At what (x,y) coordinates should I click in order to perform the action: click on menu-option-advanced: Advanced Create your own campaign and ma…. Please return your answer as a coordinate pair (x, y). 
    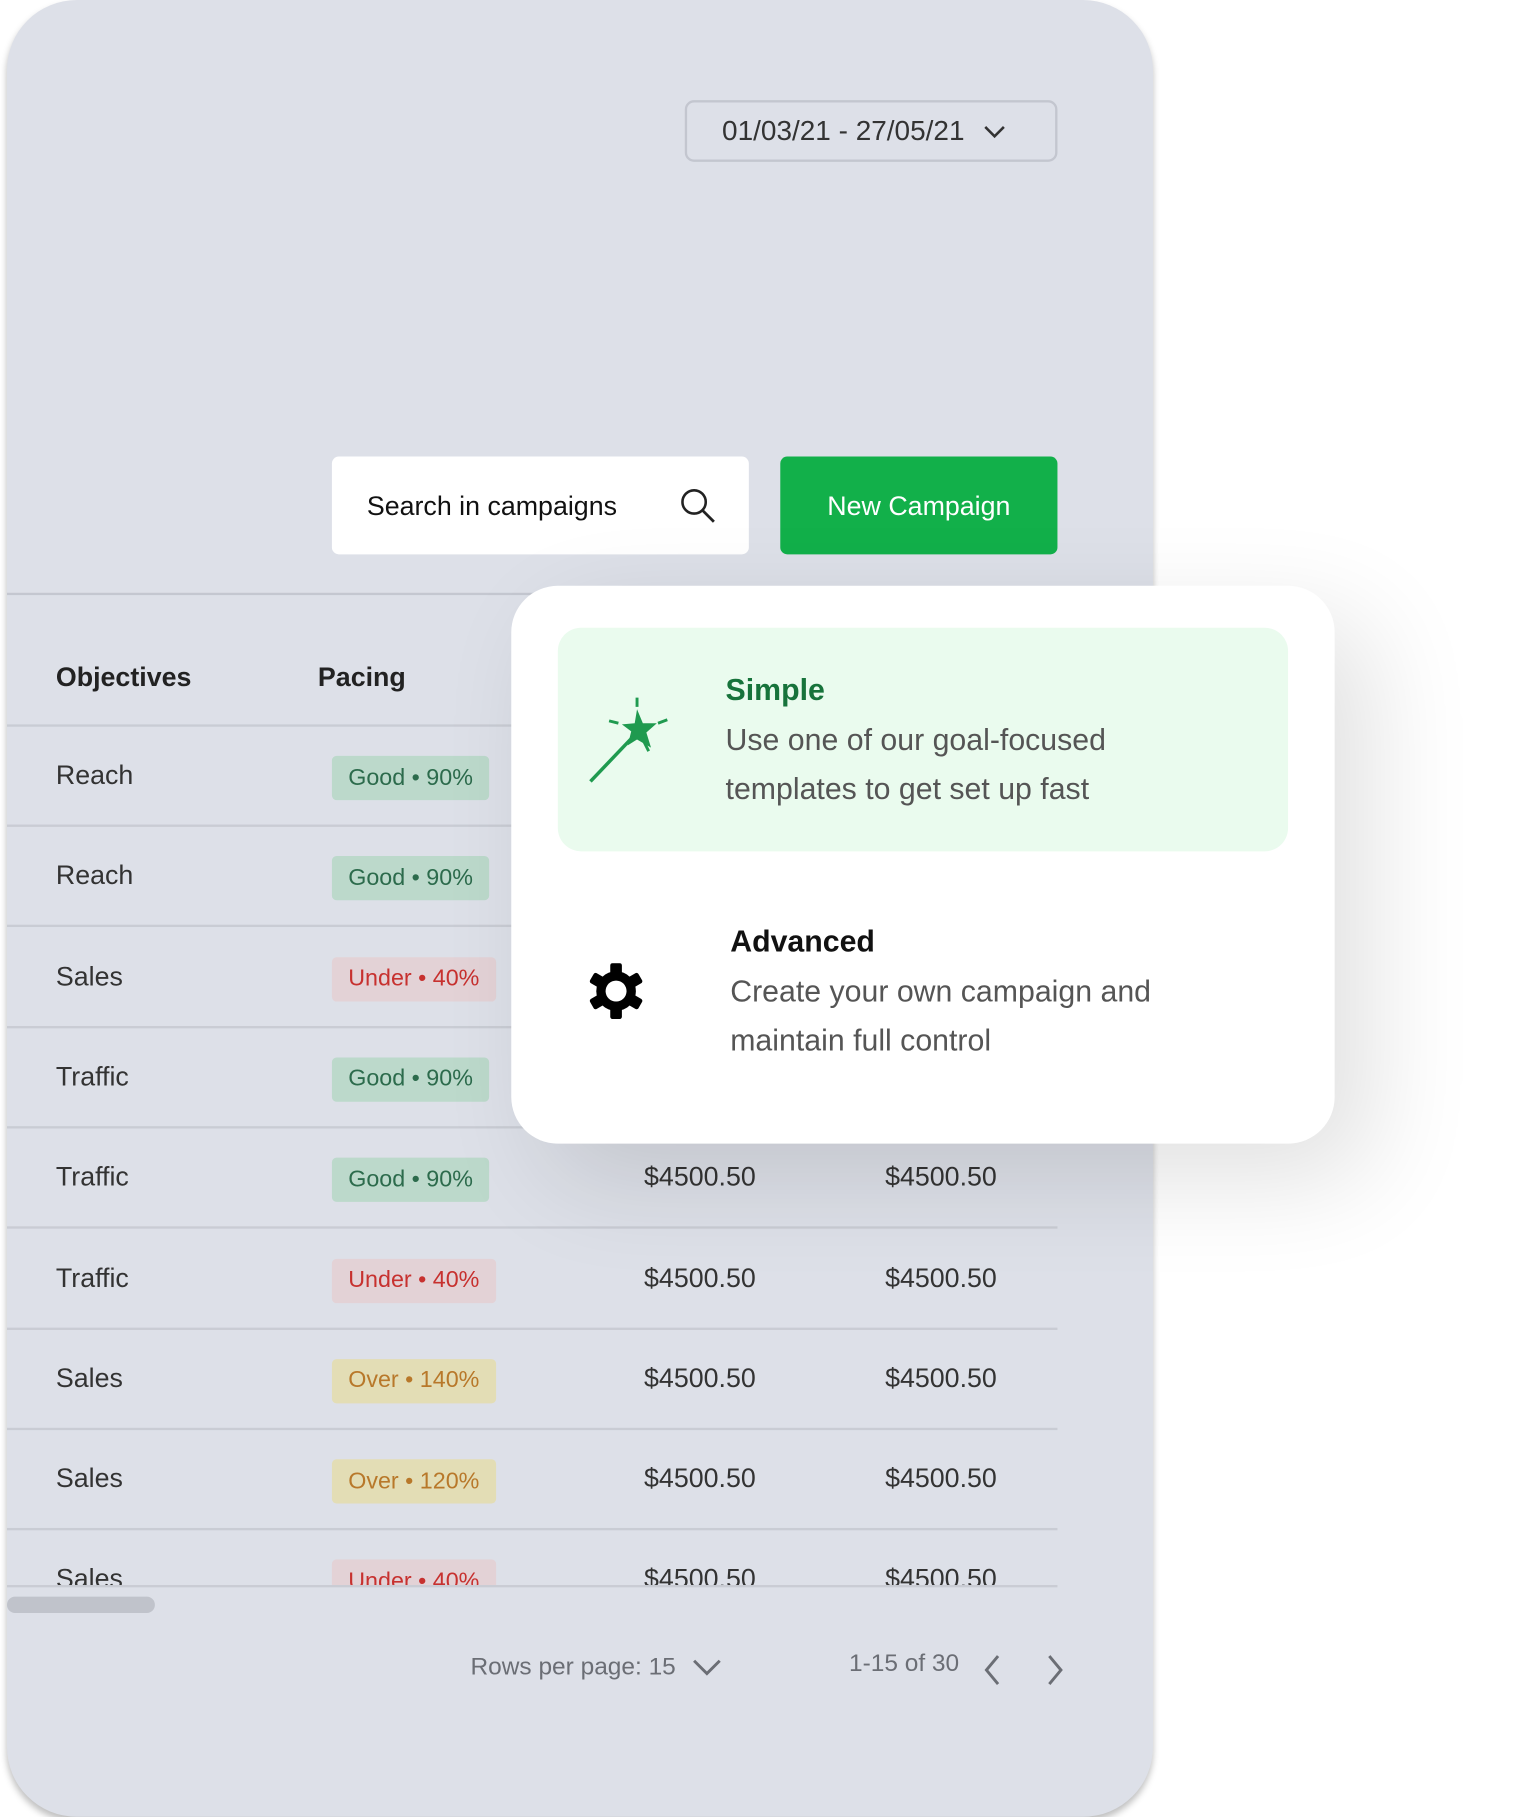
    Looking at the image, I should click on (923, 994).